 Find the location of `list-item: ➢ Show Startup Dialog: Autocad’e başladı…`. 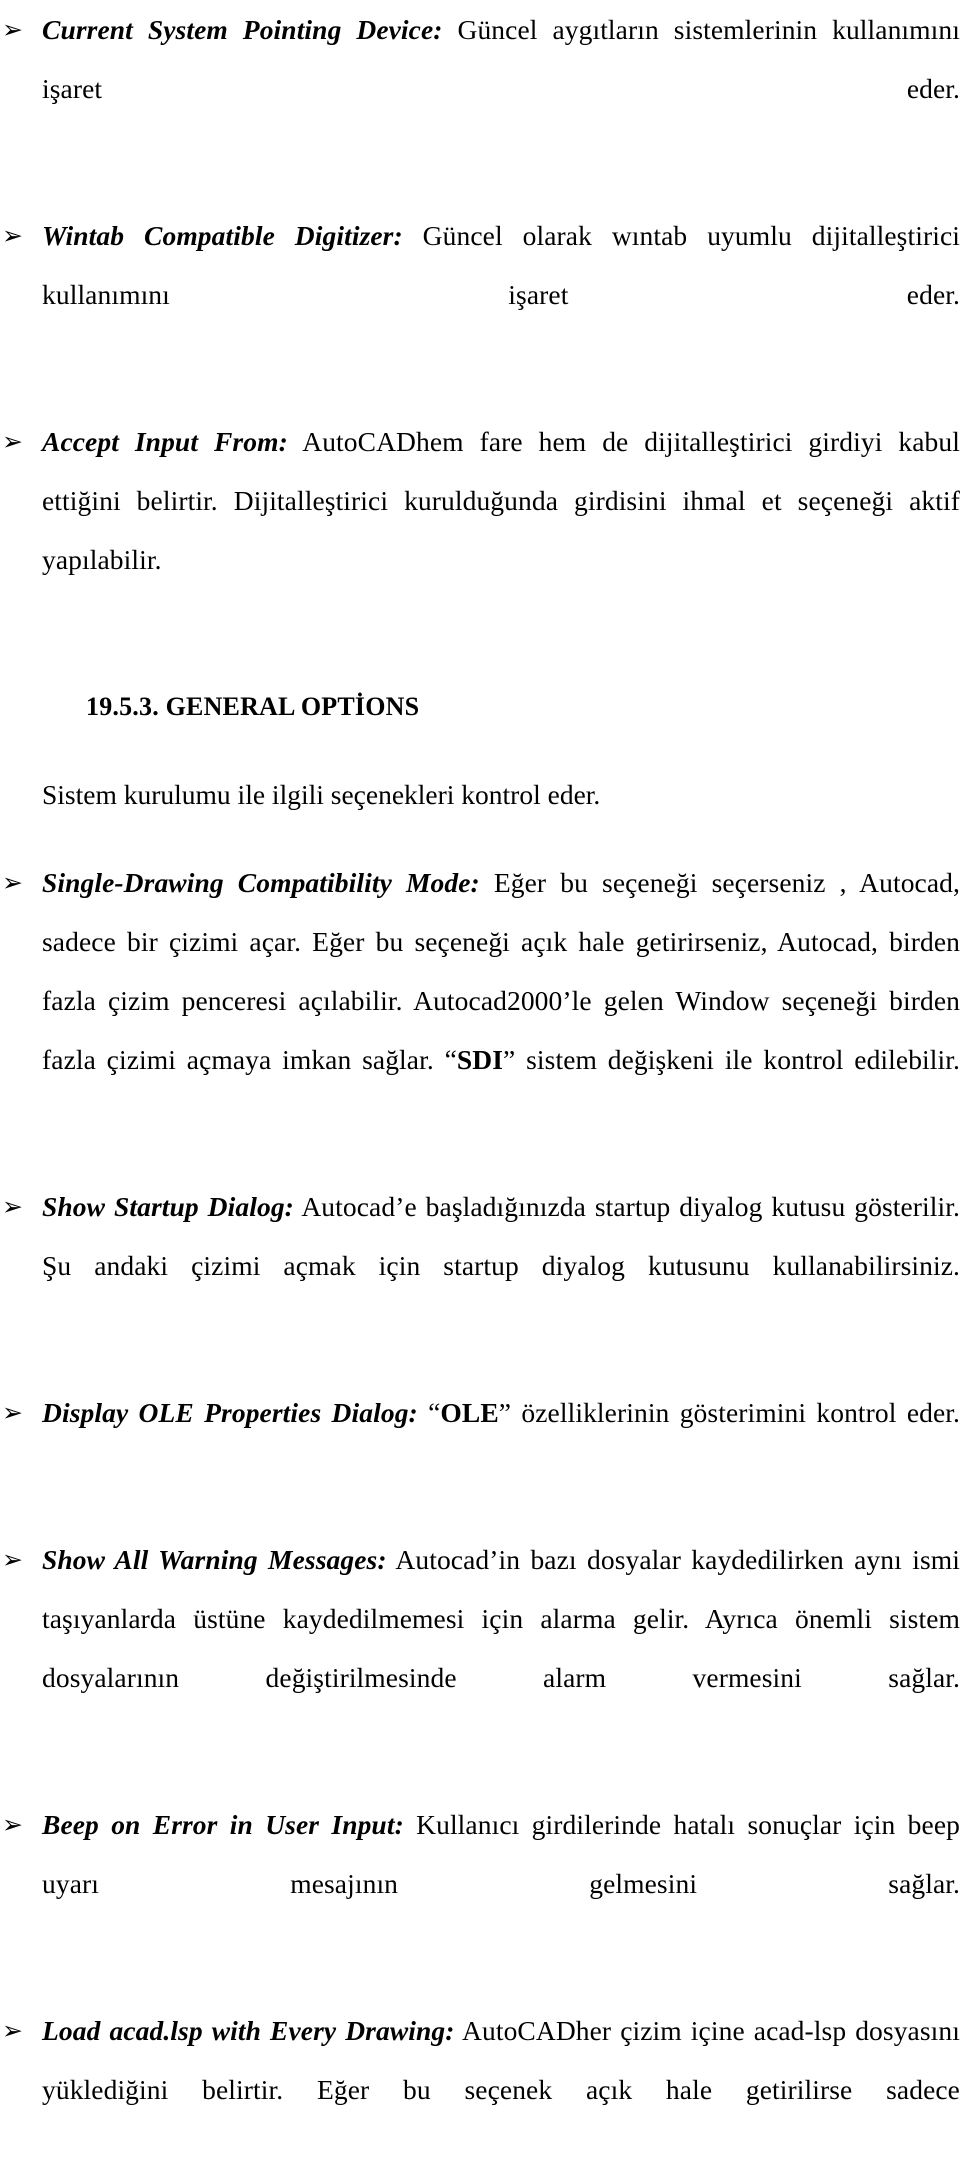

list-item: ➢ Show Startup Dialog: Autocad’e başladı… is located at coordinates (480, 1265).